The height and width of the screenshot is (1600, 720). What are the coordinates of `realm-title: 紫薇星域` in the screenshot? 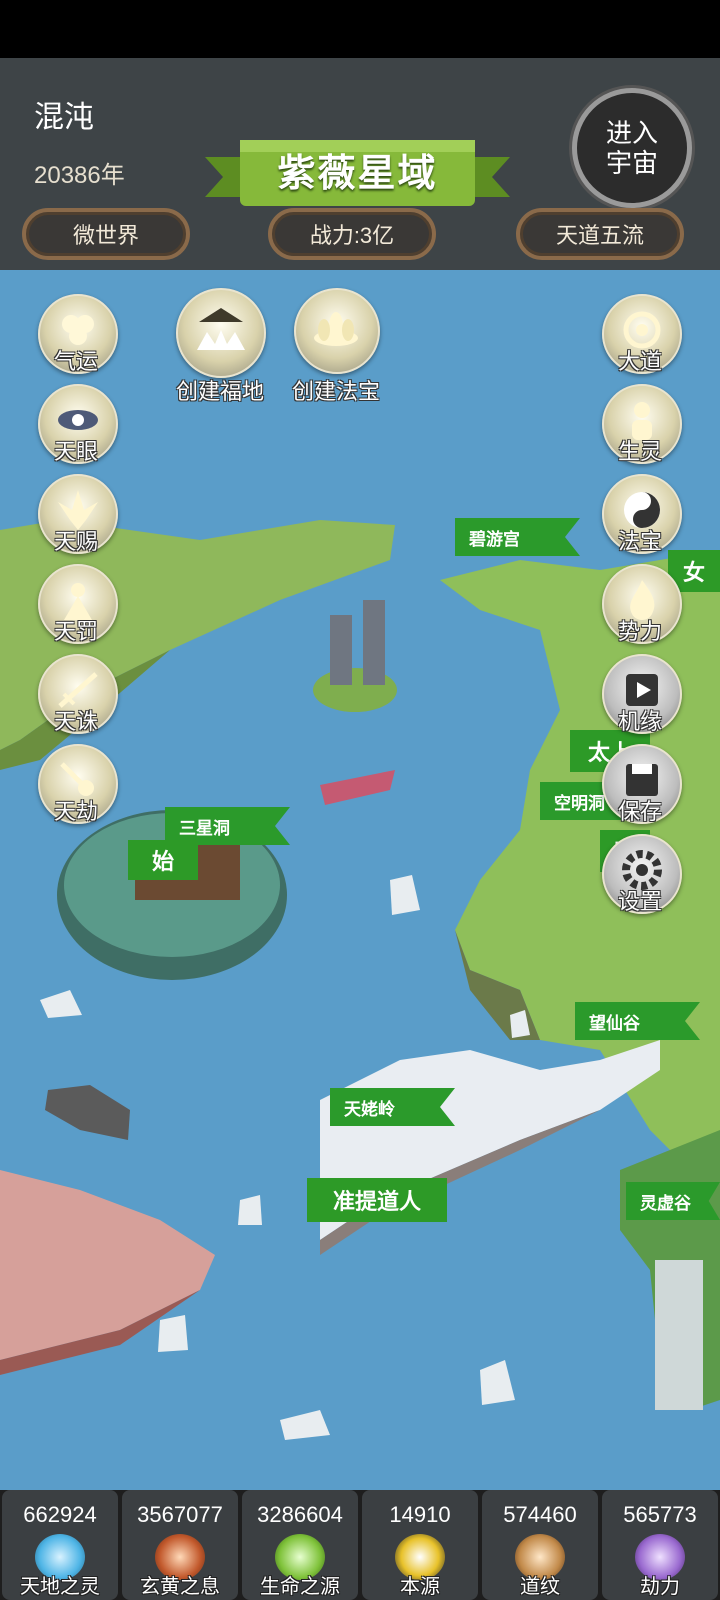 It's located at (357, 174).